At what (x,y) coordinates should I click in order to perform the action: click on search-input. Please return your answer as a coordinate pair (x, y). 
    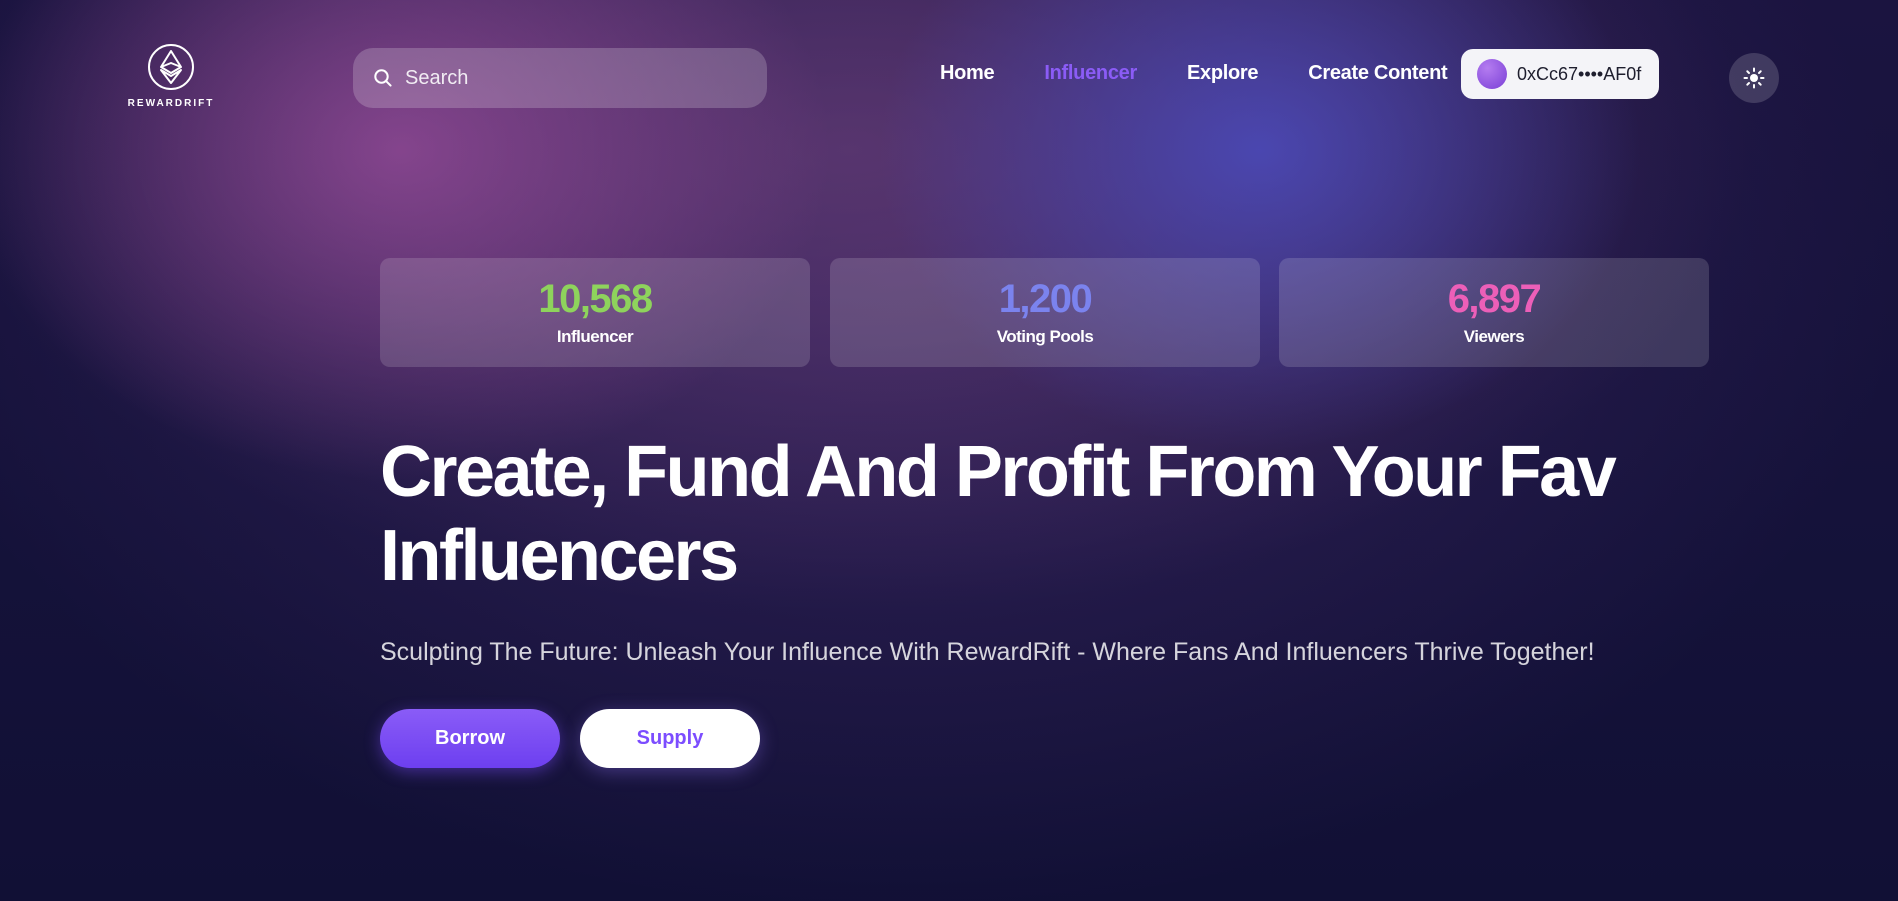
    Looking at the image, I should click on (575, 78).